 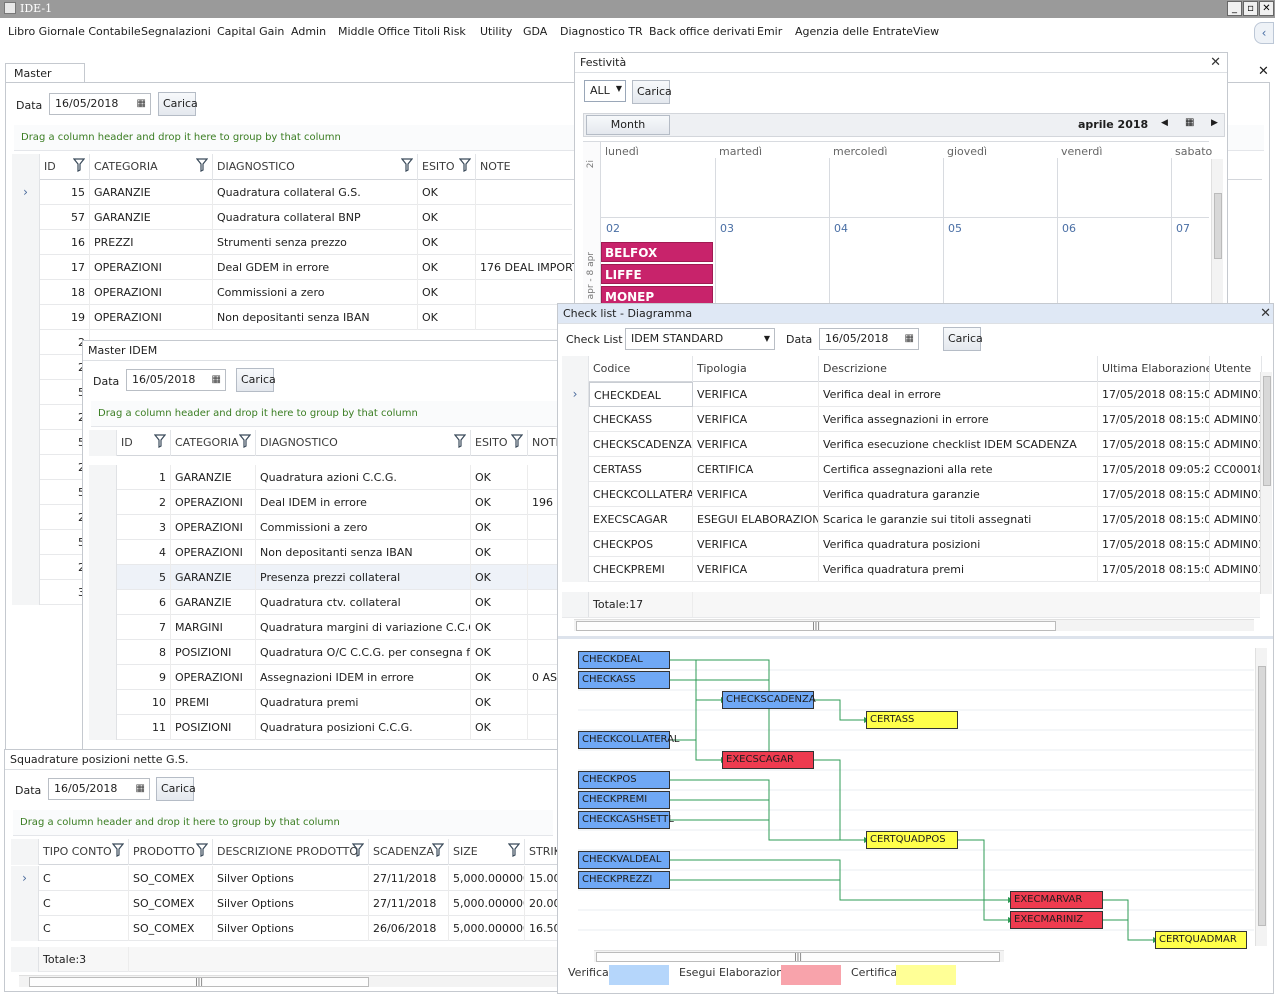 What do you see at coordinates (1201, 940) in the screenshot?
I see `diagram-node-certquadmar: CERTQUADMAR` at bounding box center [1201, 940].